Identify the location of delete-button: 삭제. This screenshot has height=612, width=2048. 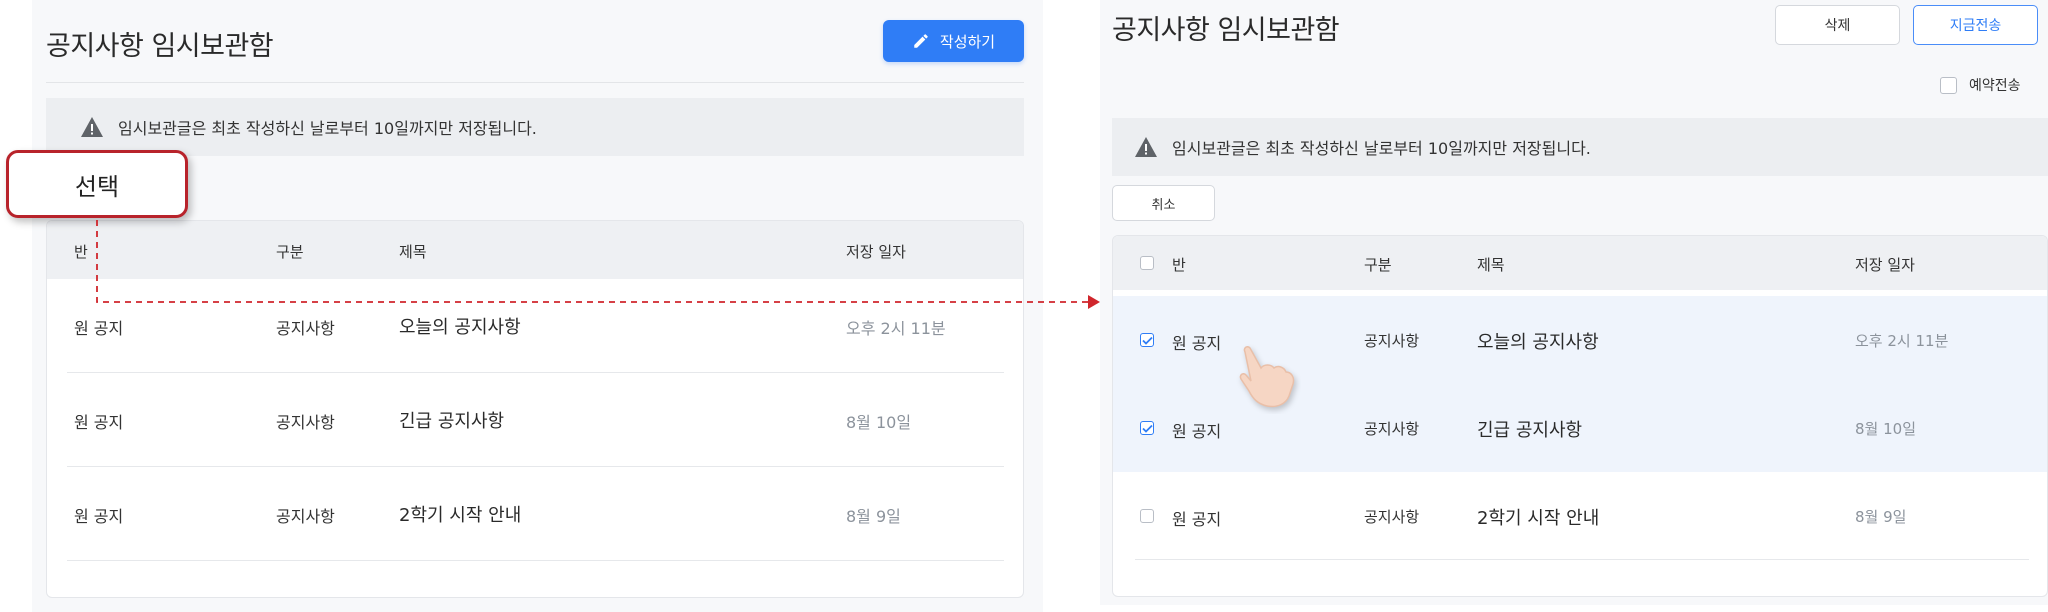
(1837, 25).